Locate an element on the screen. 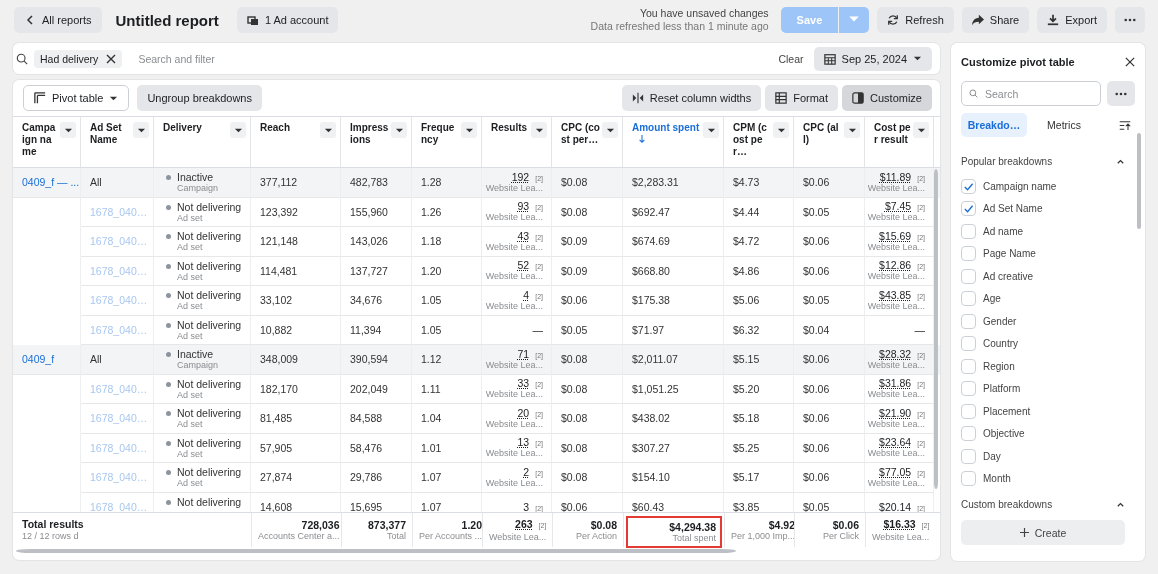  section-title: Custom breakdowns is located at coordinates (1007, 504).